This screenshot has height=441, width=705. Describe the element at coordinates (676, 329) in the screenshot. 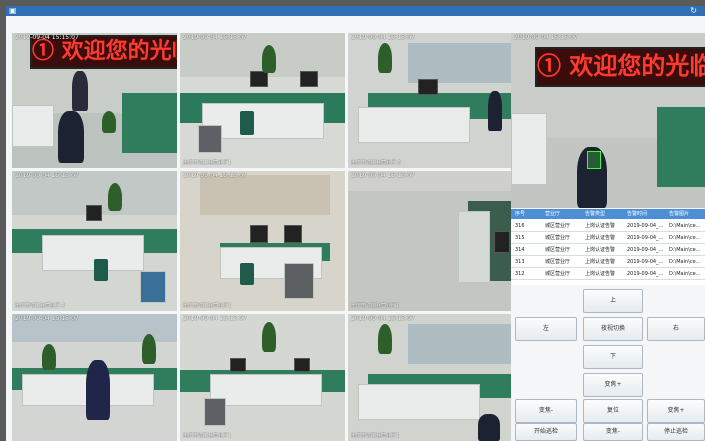

I see `ptz-right-button: 右` at that location.